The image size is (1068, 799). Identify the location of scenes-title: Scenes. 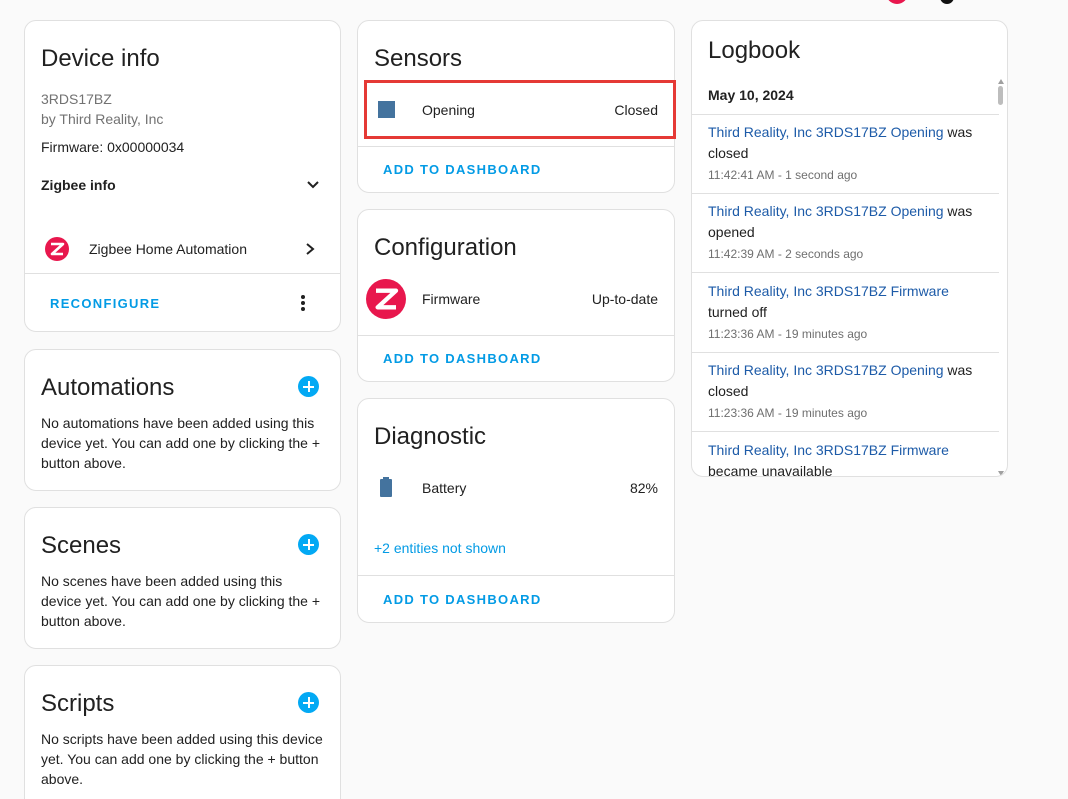
(81, 545).